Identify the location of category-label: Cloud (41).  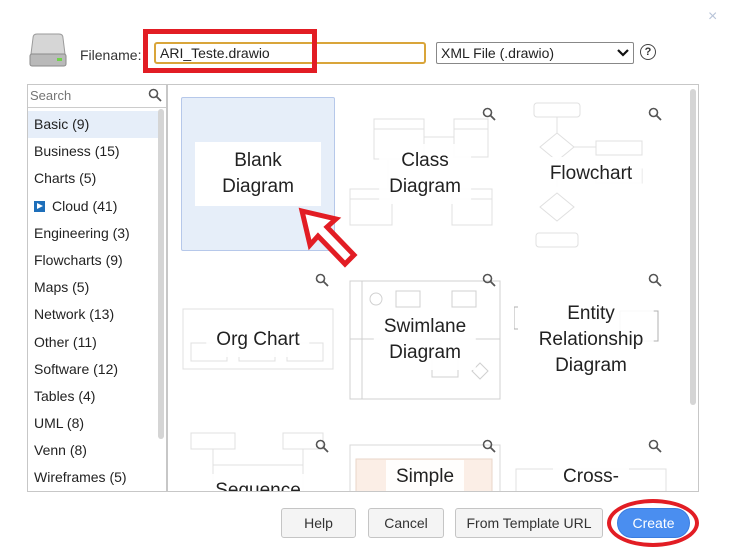
(85, 205).